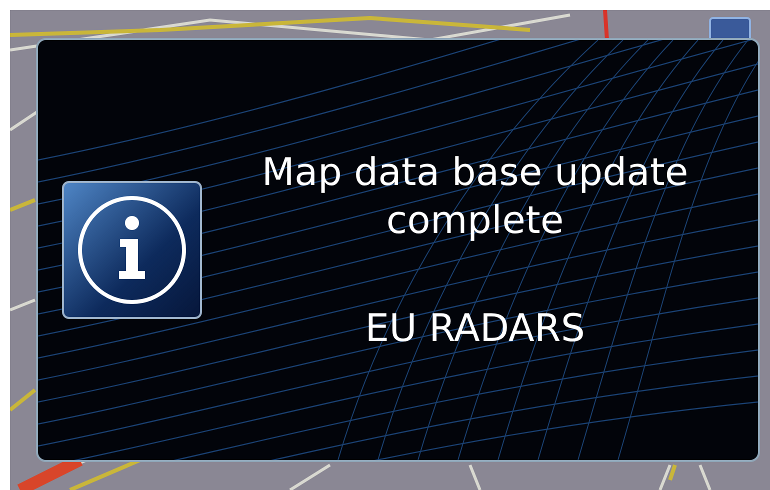 This screenshot has height=490, width=770. Describe the element at coordinates (475, 172) in the screenshot. I see `message-text: Map data base update` at that location.